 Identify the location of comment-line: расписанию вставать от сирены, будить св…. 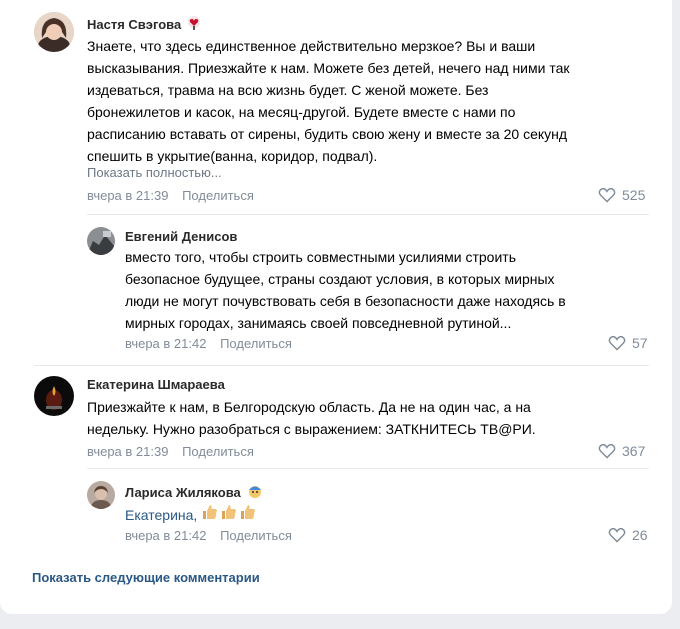
(327, 134).